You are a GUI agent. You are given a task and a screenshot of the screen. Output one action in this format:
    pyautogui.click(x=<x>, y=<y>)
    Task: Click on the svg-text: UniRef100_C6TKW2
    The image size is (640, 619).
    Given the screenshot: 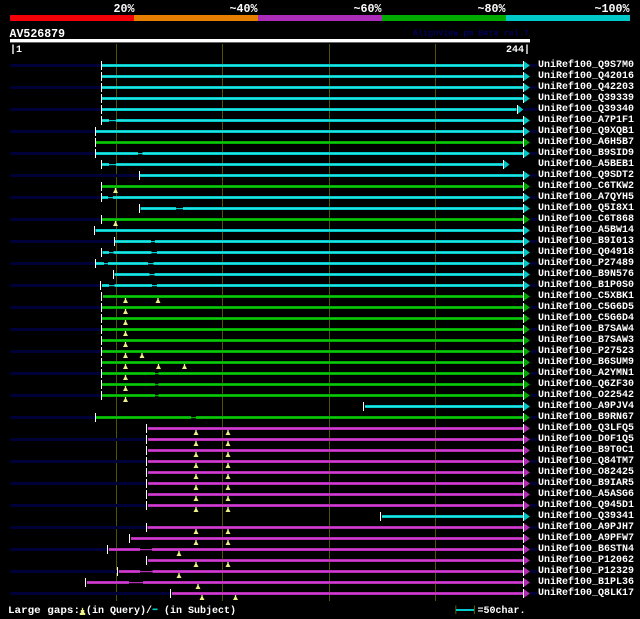 What is the action you would take?
    pyautogui.click(x=586, y=186)
    